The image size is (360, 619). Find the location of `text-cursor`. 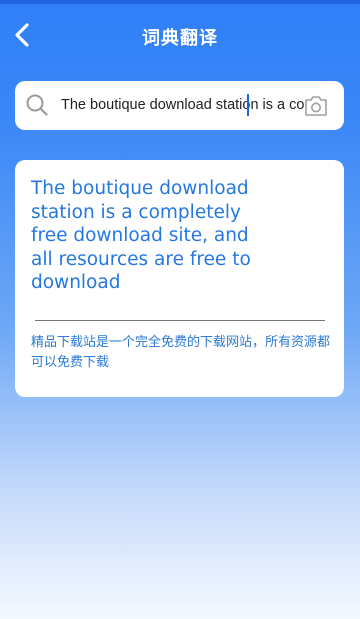

text-cursor is located at coordinates (248, 105).